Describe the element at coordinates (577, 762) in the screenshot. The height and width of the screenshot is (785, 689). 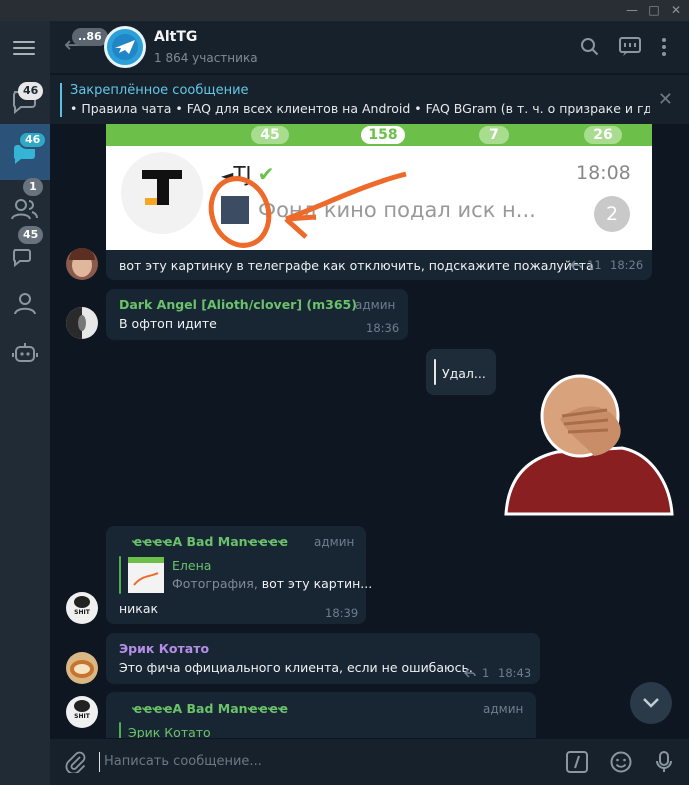
I see `bot-commands-icon` at that location.